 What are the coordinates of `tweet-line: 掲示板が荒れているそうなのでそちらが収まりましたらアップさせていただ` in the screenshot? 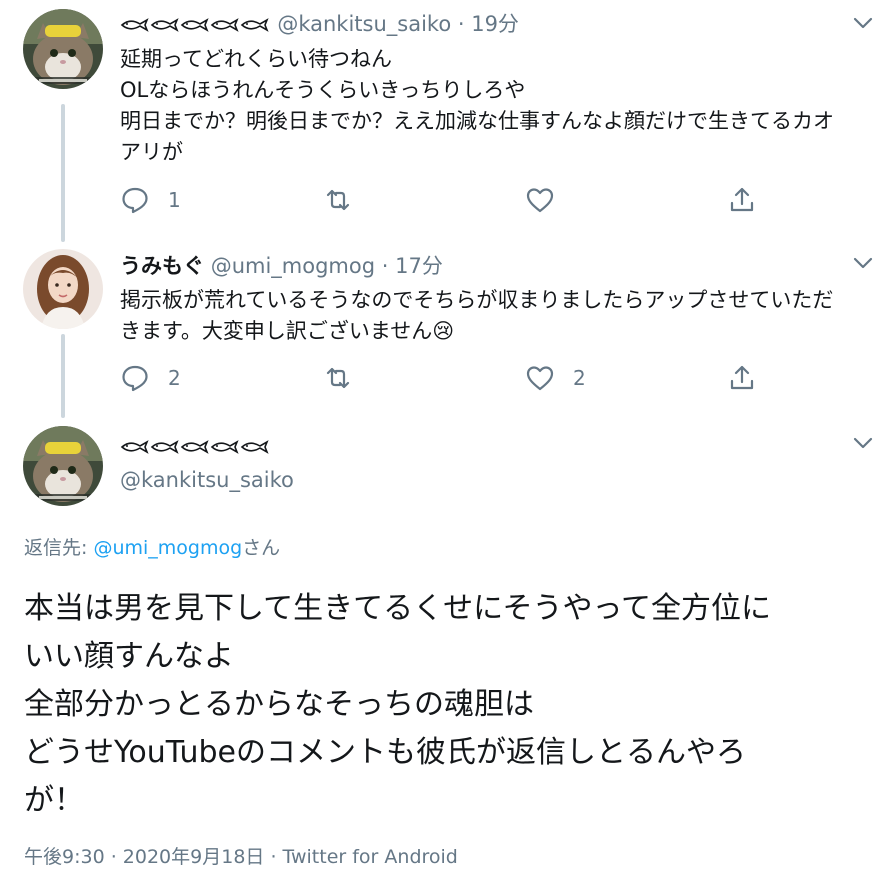 It's located at (477, 300).